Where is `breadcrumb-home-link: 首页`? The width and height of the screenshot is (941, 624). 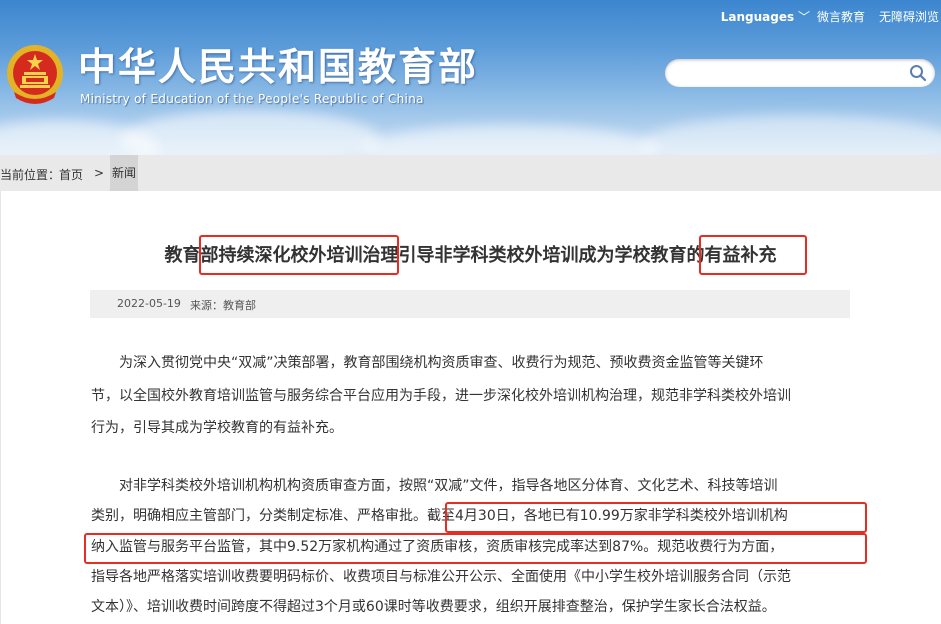 breadcrumb-home-link: 首页 is located at coordinates (71, 174).